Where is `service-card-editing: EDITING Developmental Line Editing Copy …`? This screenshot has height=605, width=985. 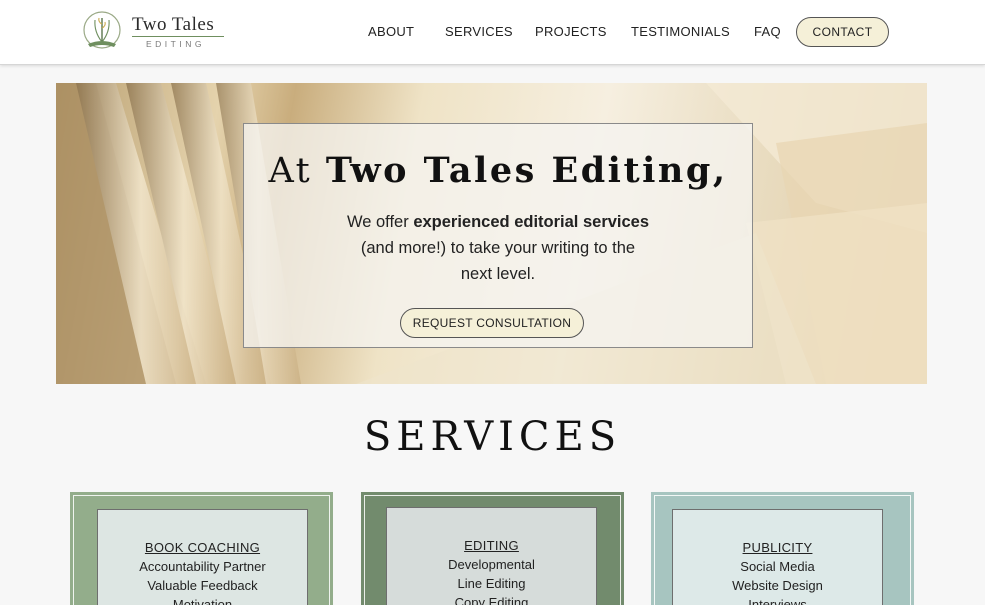 service-card-editing: EDITING Developmental Line Editing Copy … is located at coordinates (492, 548).